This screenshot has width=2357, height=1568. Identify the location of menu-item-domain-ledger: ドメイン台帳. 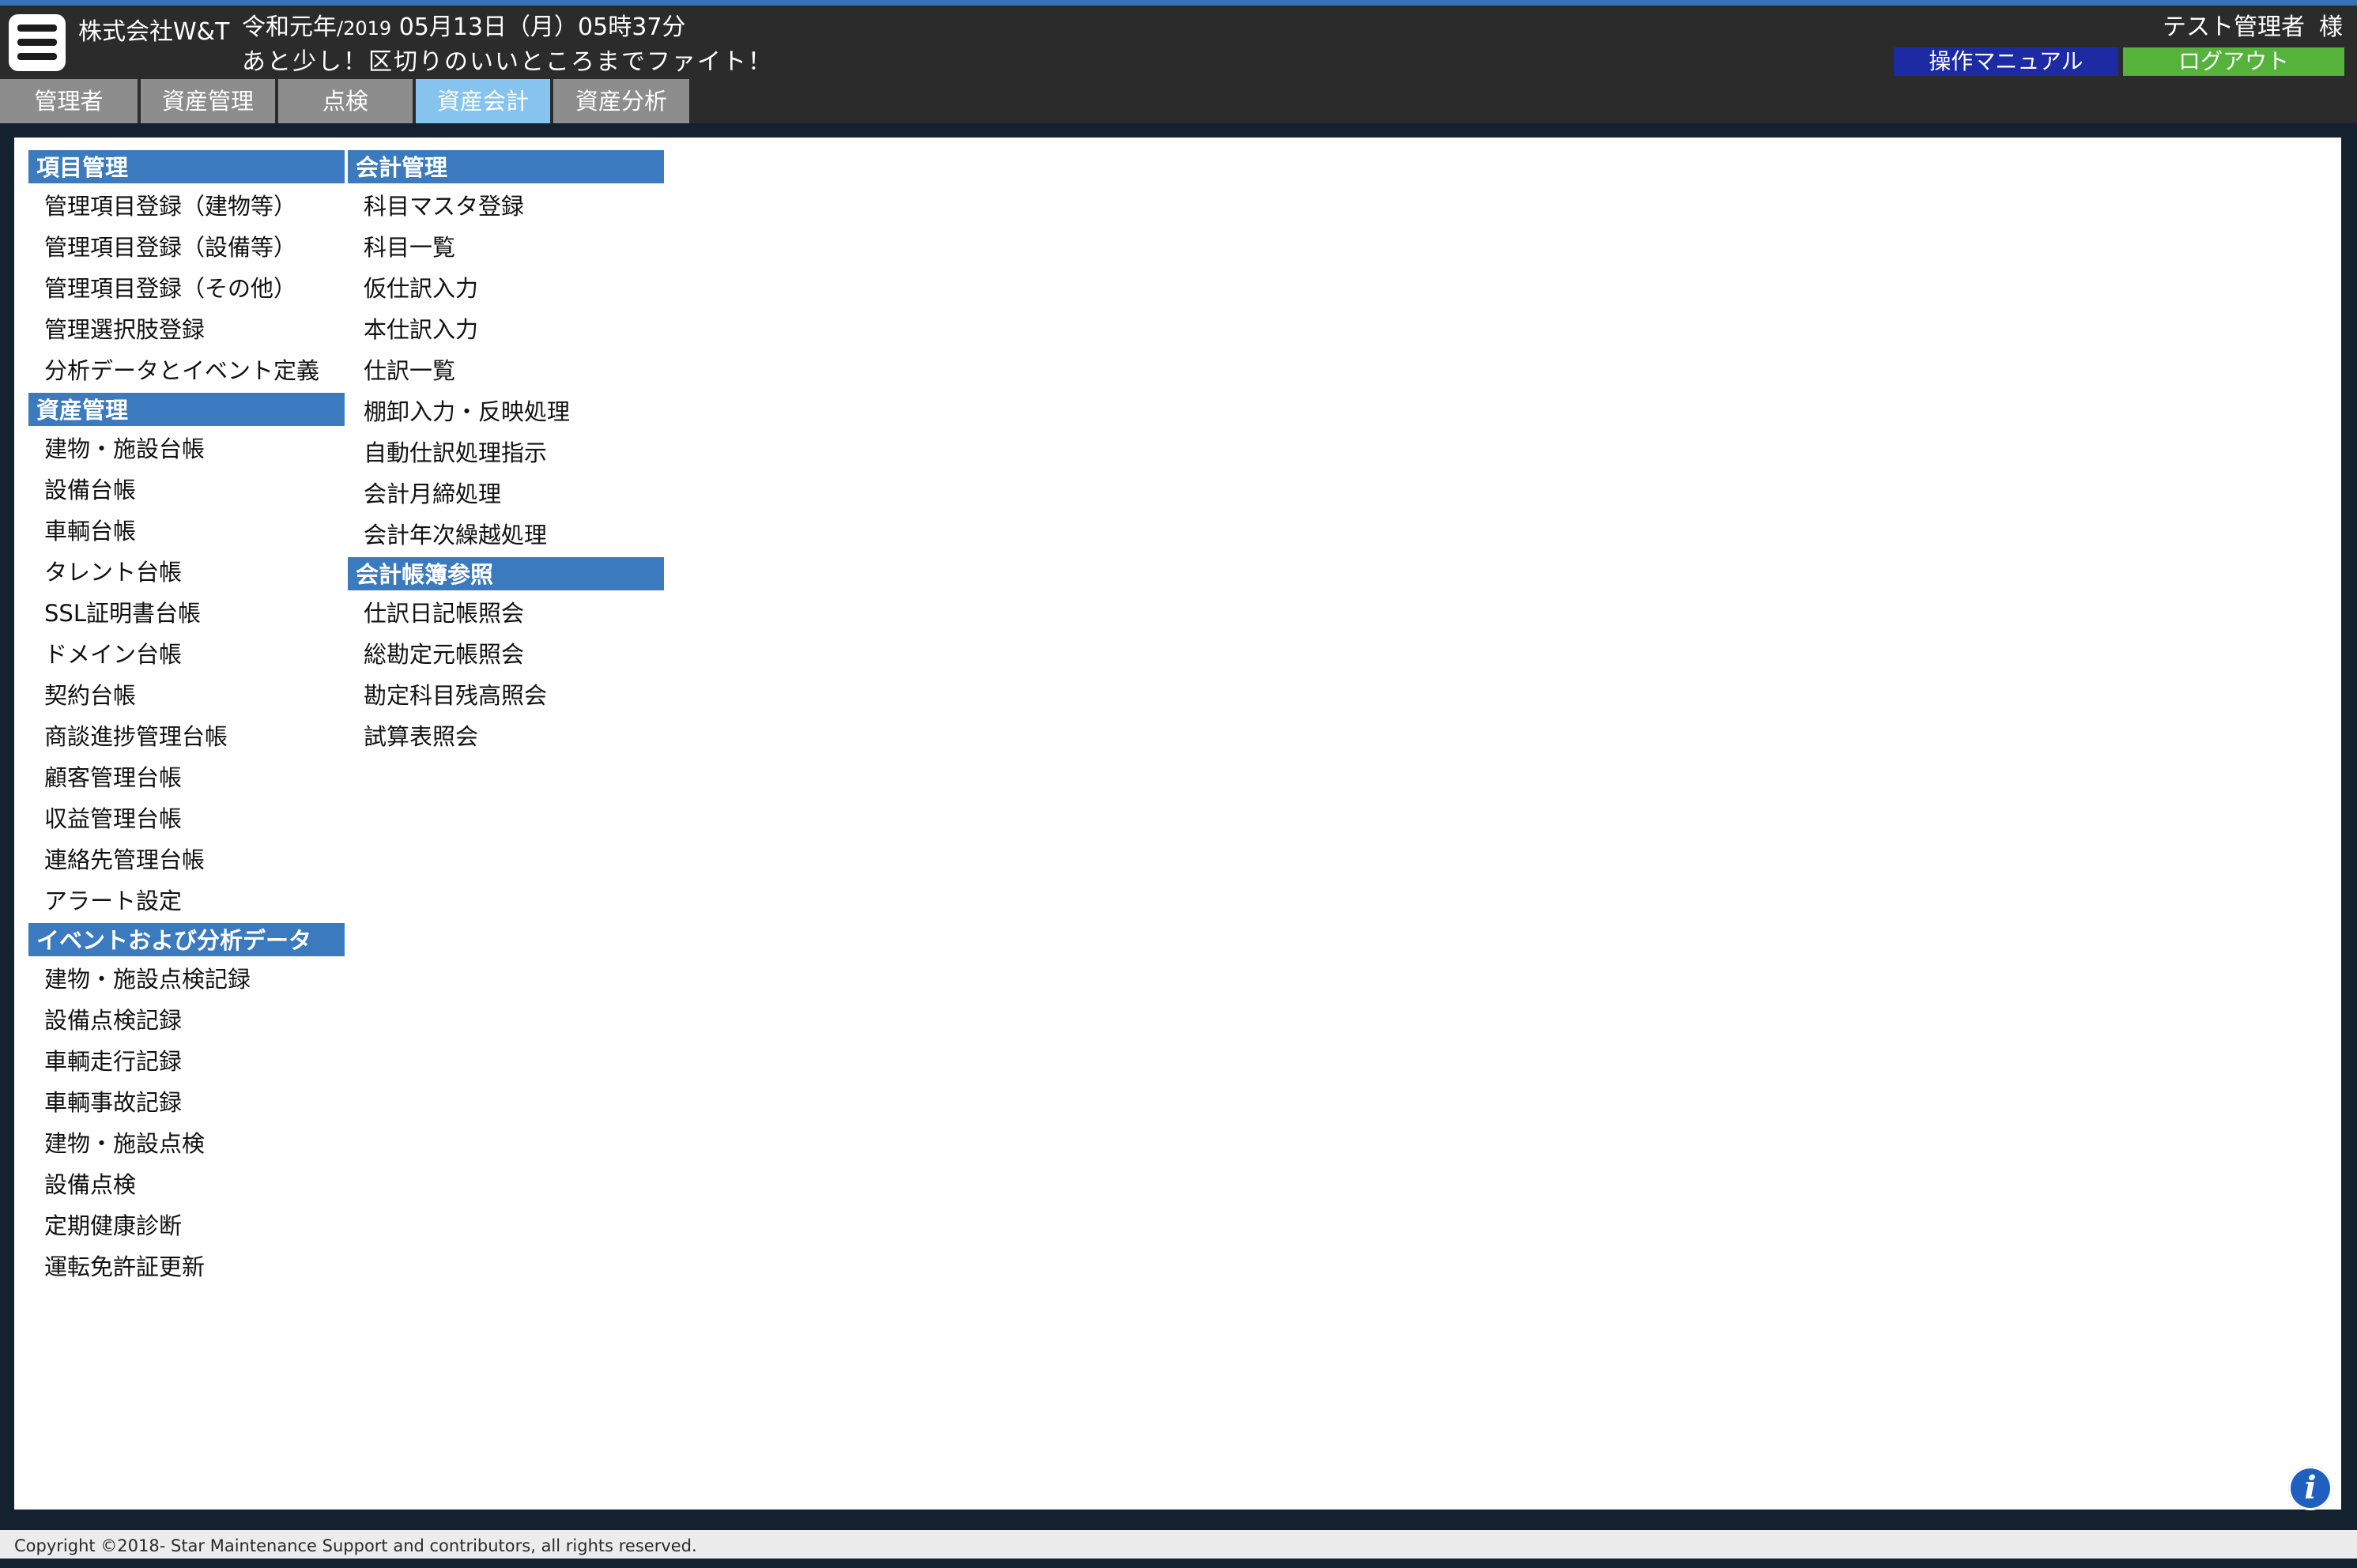
(187, 656).